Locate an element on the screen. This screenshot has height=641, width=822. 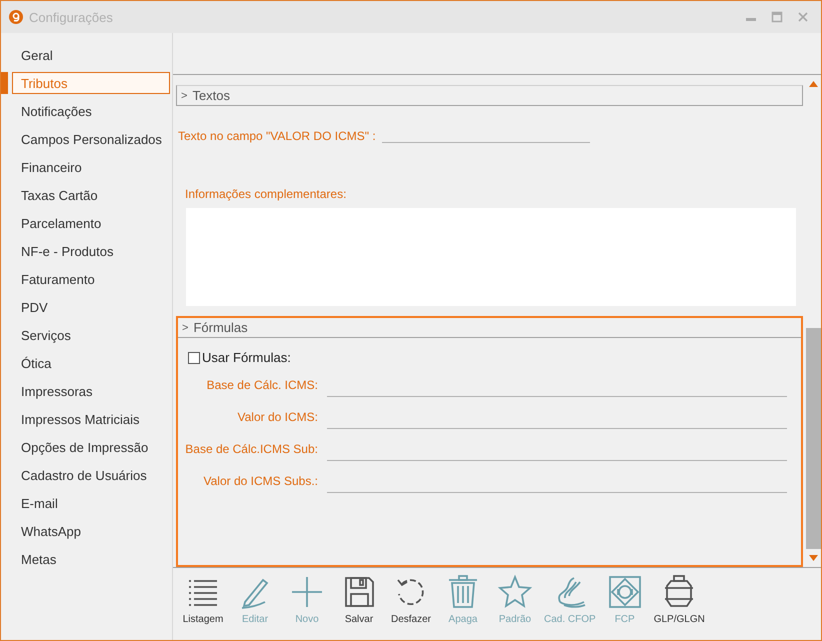
field-label: Valor do ICMS Subs.: is located at coordinates (260, 481).